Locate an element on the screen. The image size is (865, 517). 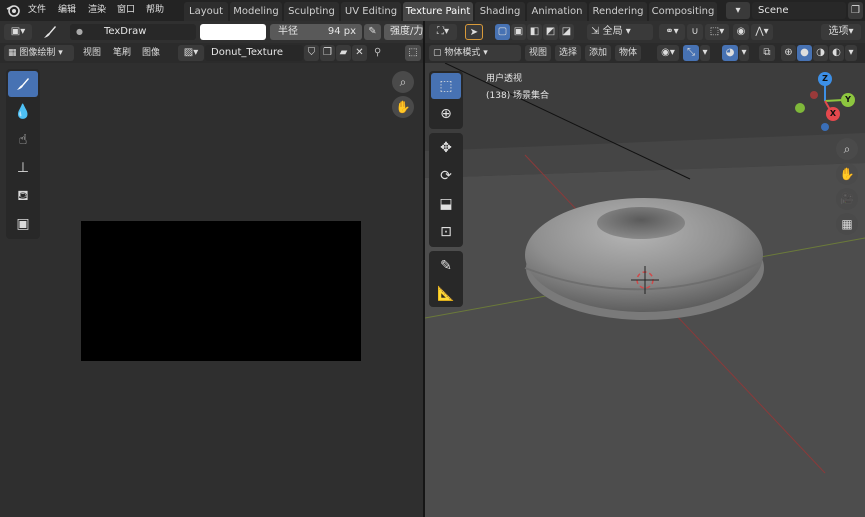
fill-bucket-tool: ⛾ is located at coordinates (23, 196).